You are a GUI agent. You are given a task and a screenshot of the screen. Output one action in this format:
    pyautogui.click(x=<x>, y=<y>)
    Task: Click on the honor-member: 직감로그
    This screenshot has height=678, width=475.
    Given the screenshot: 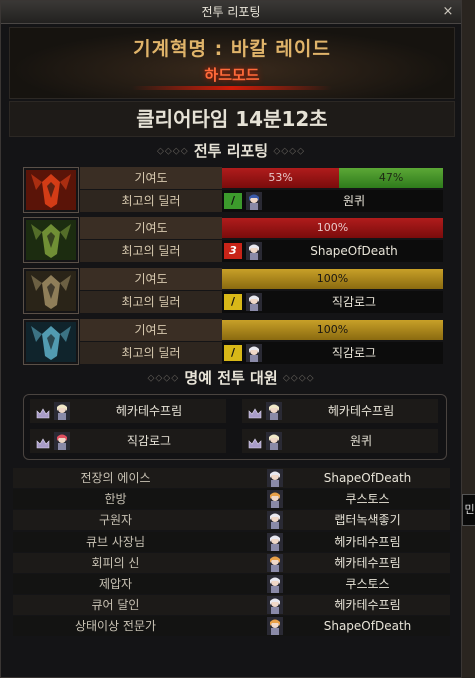 What is the action you would take?
    pyautogui.click(x=128, y=441)
    